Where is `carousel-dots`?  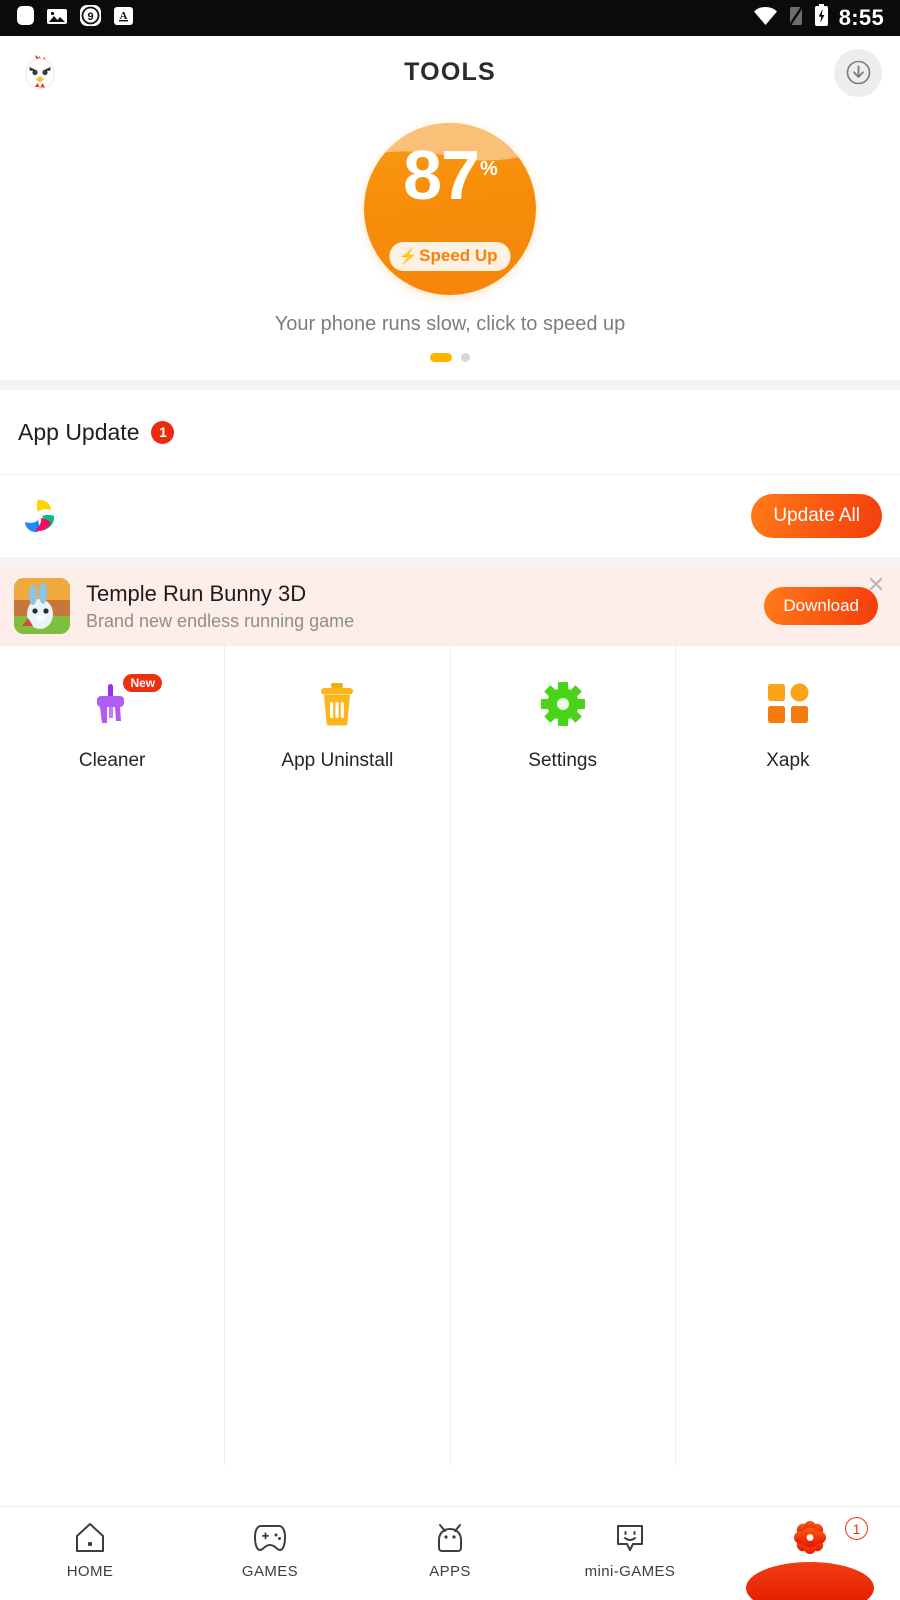
carousel-dots is located at coordinates (450, 357).